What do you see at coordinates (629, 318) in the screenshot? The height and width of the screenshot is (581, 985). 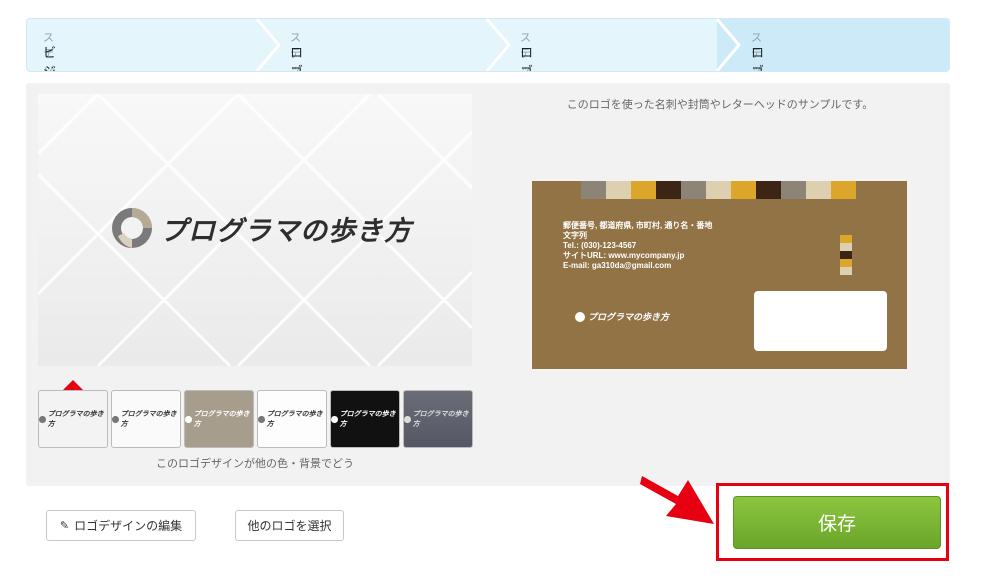 I see `envelope-logo-text: プログラマの歩き方` at bounding box center [629, 318].